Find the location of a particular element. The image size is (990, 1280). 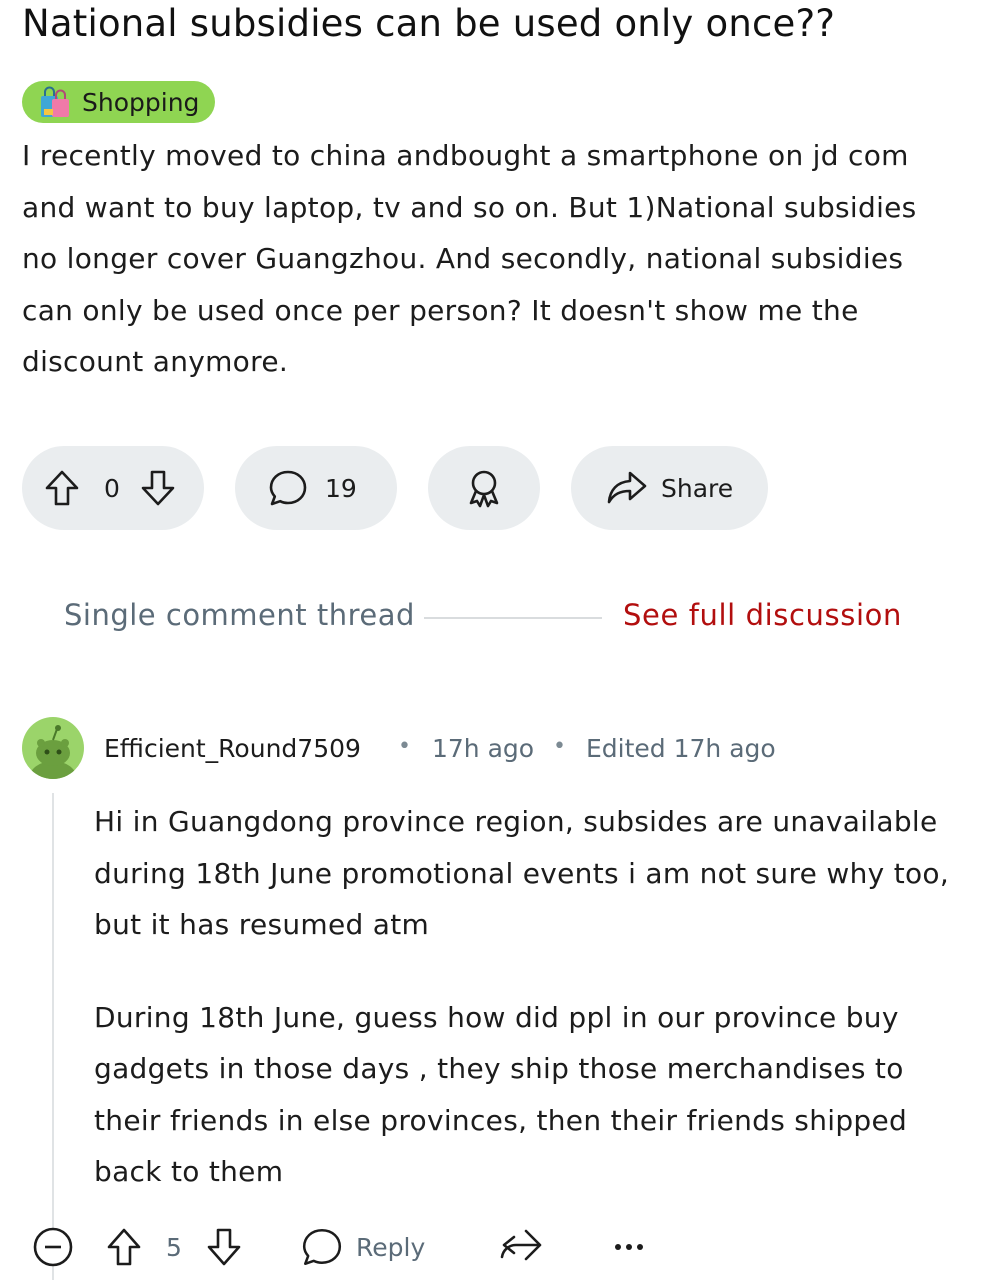

collapse-minus-icon is located at coordinates (53, 1247).